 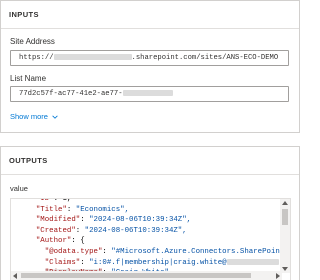 What do you see at coordinates (55, 117) in the screenshot?
I see `chevron-down-icon` at bounding box center [55, 117].